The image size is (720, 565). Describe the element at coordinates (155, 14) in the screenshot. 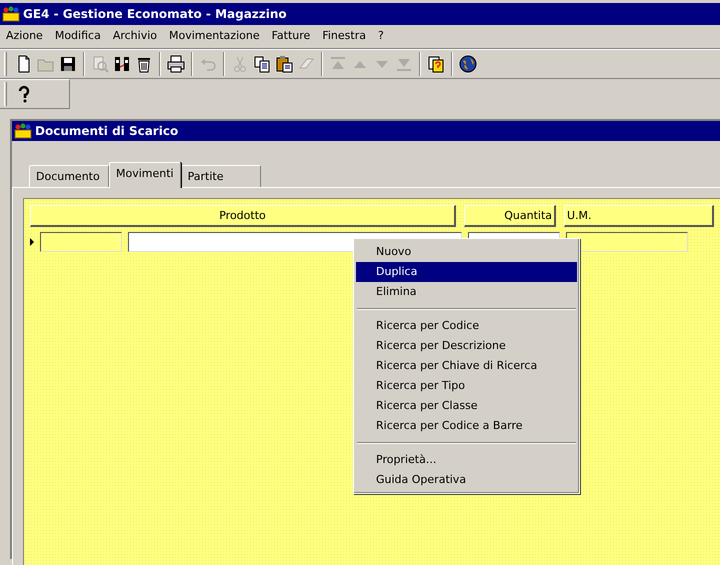

I see `window-title: GE4 - Gestione Economato - Magazzino` at that location.